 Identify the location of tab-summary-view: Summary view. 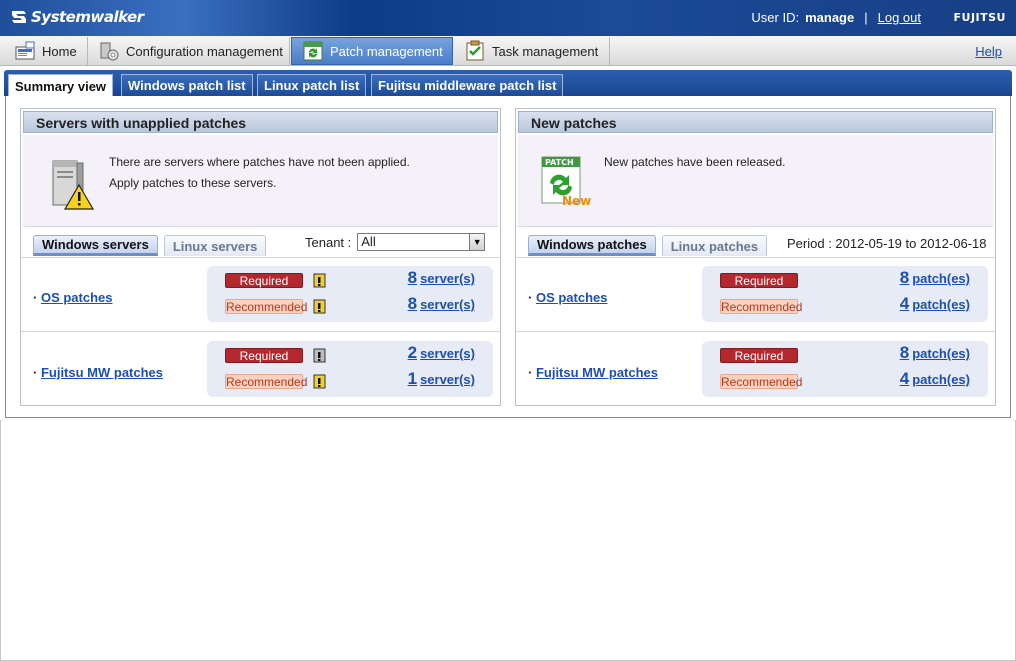
(61, 85).